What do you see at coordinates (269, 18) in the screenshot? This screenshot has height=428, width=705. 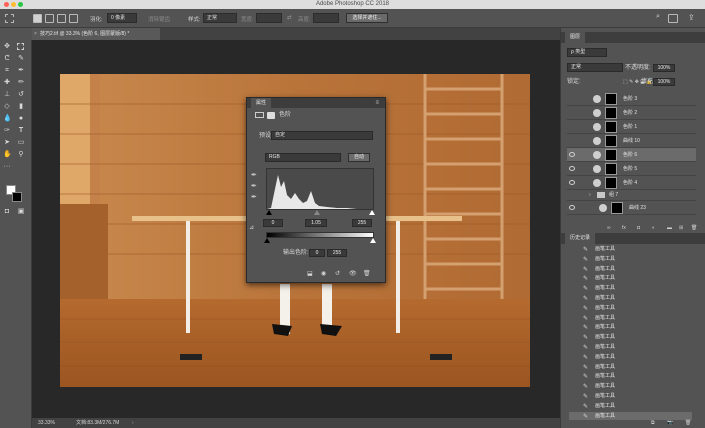 I see `width-input` at bounding box center [269, 18].